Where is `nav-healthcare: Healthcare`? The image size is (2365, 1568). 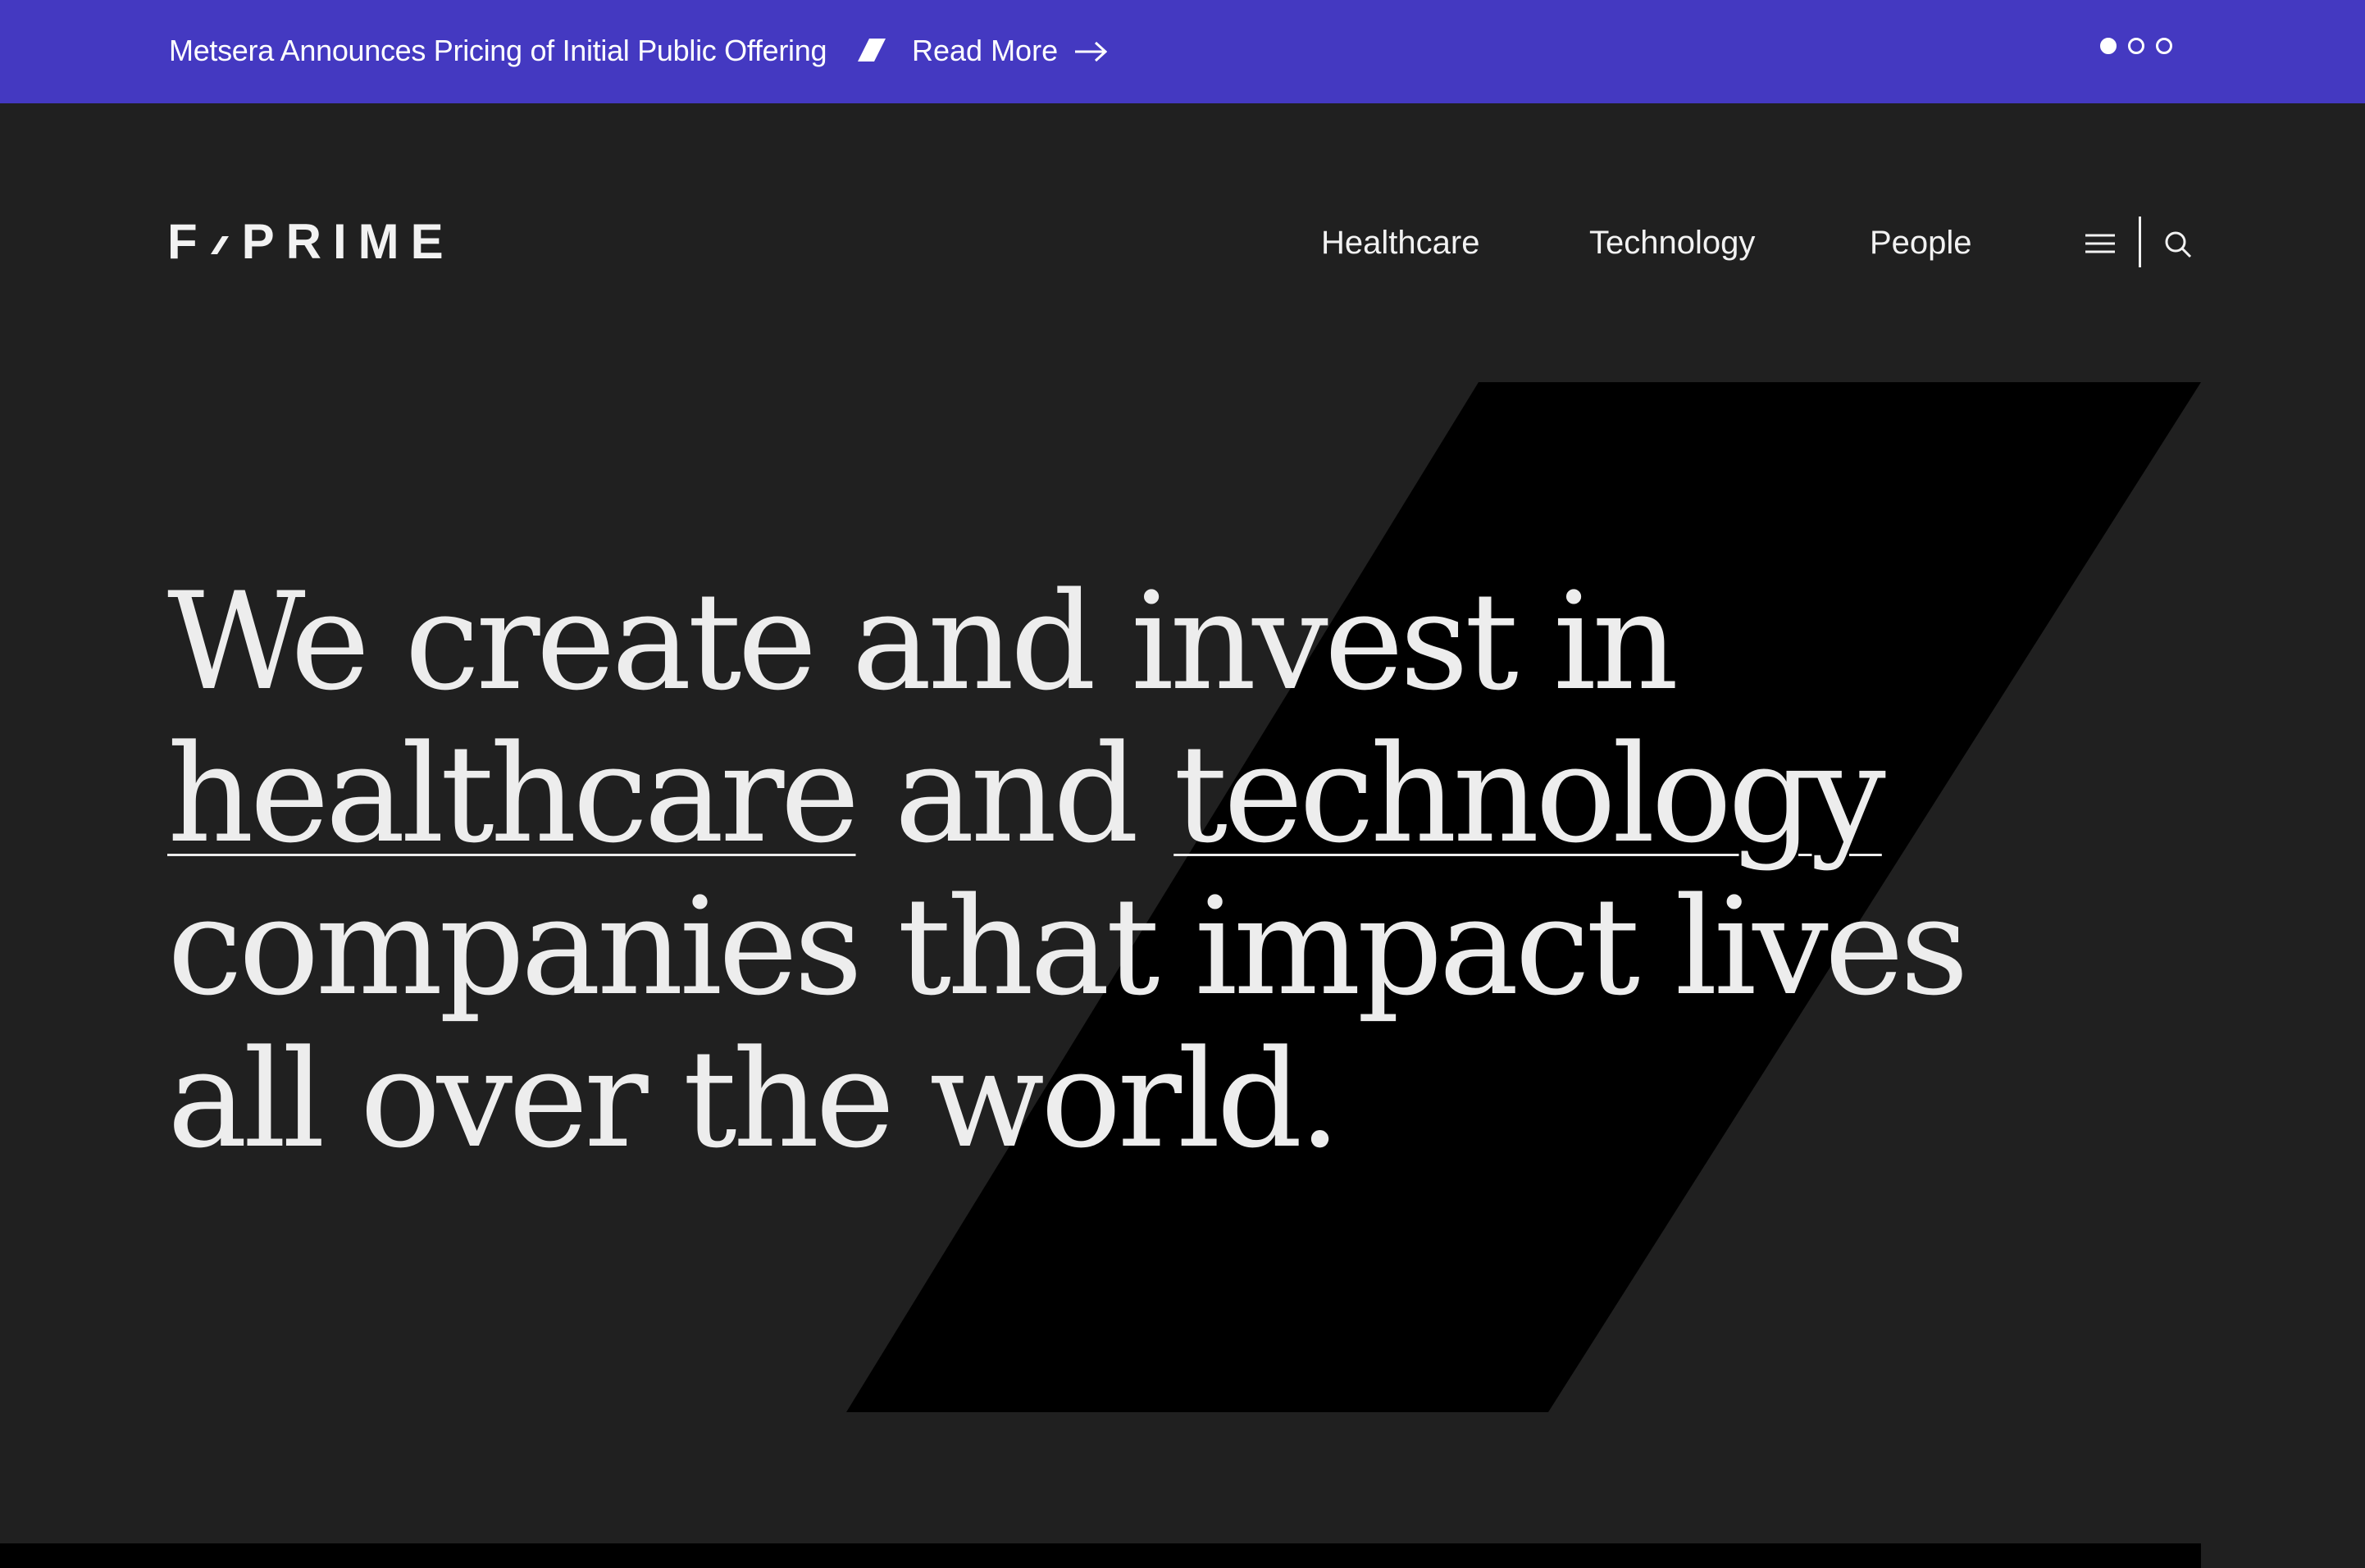 nav-healthcare: Healthcare is located at coordinates (1400, 243).